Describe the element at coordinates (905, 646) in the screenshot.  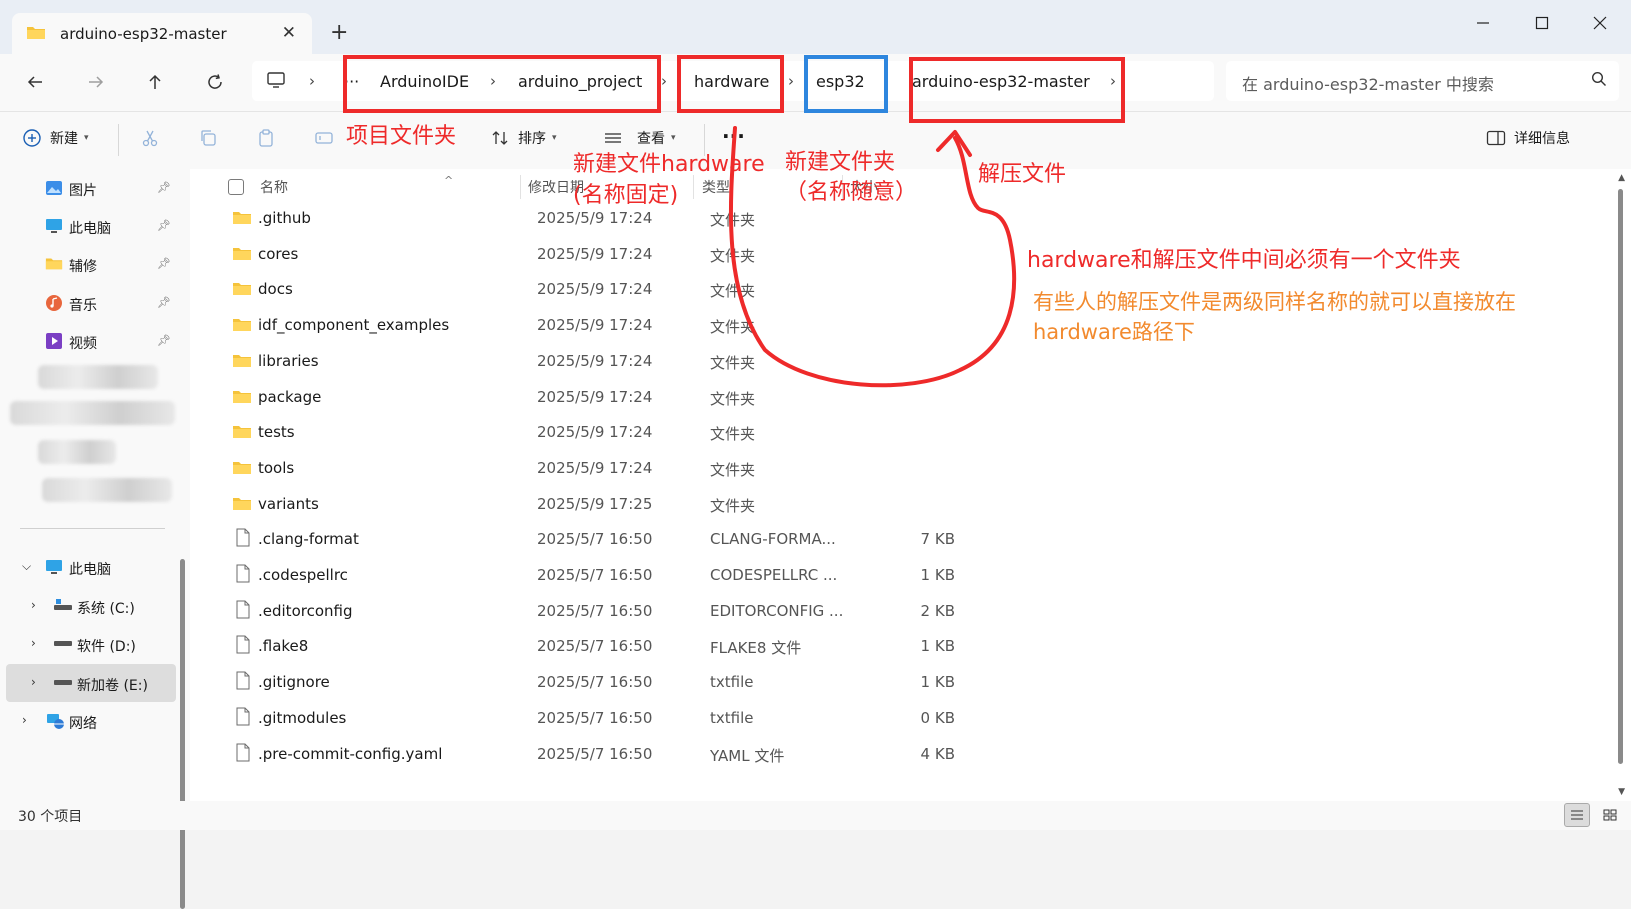
I see `file-row: .flake8 2025/5/7 16:50 FLAKE8 文件 1 KB` at that location.